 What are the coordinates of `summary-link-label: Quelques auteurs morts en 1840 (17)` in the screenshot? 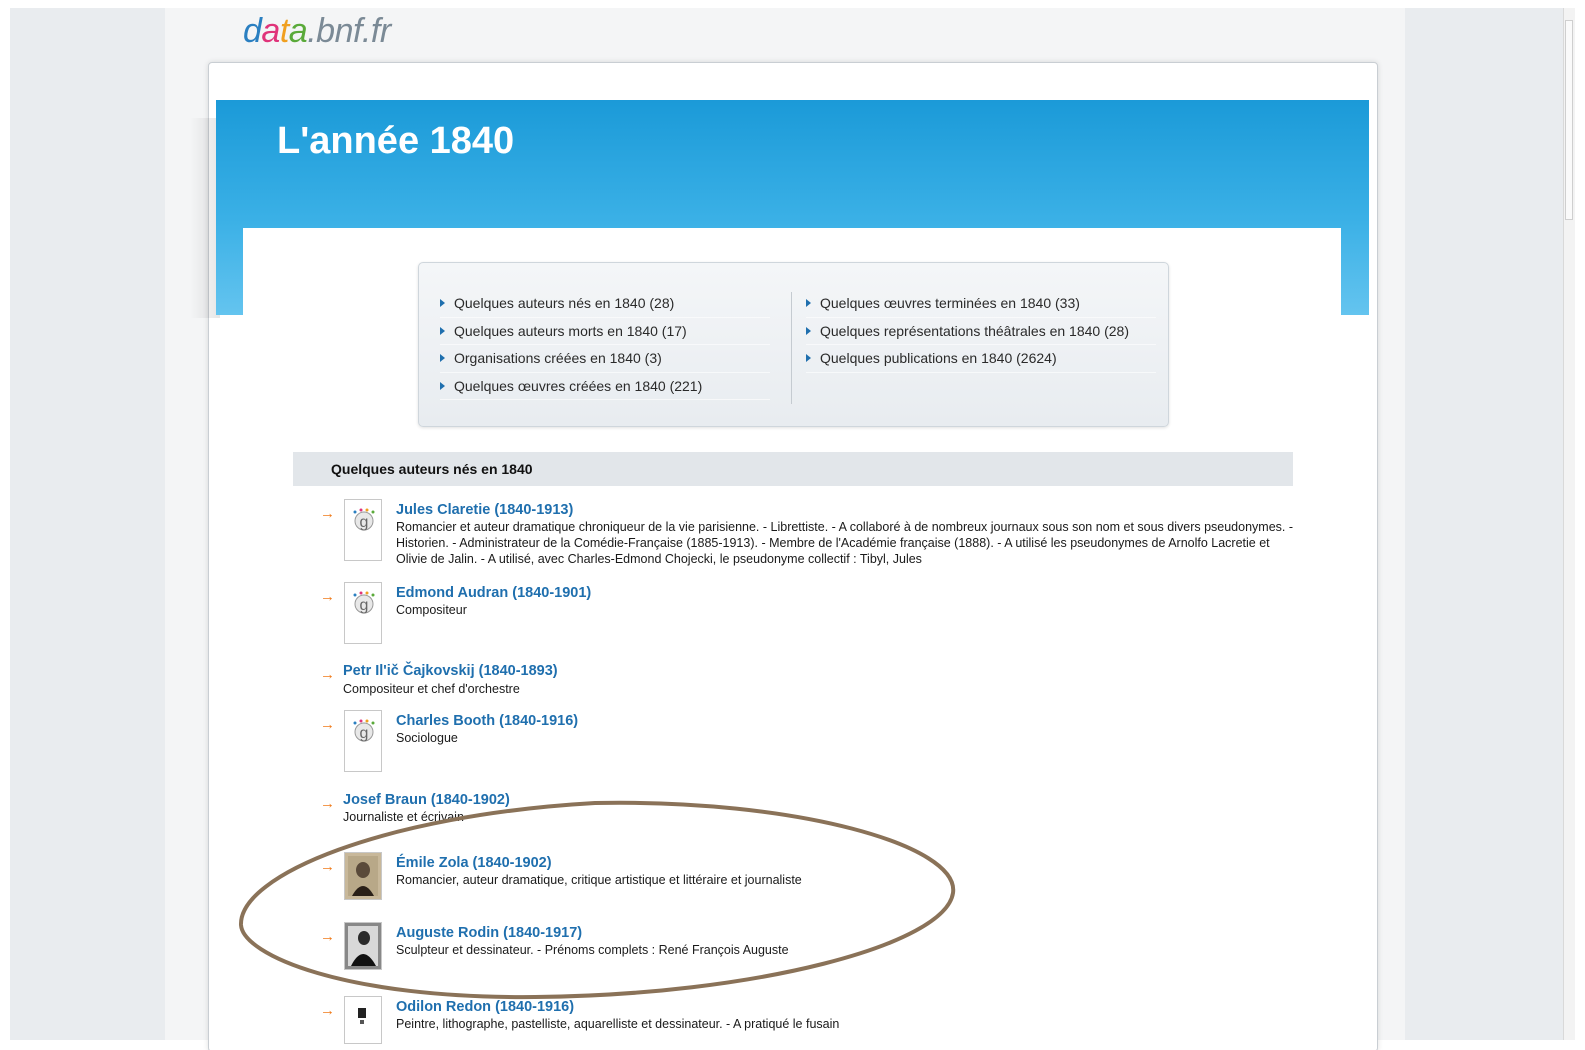 It's located at (570, 330).